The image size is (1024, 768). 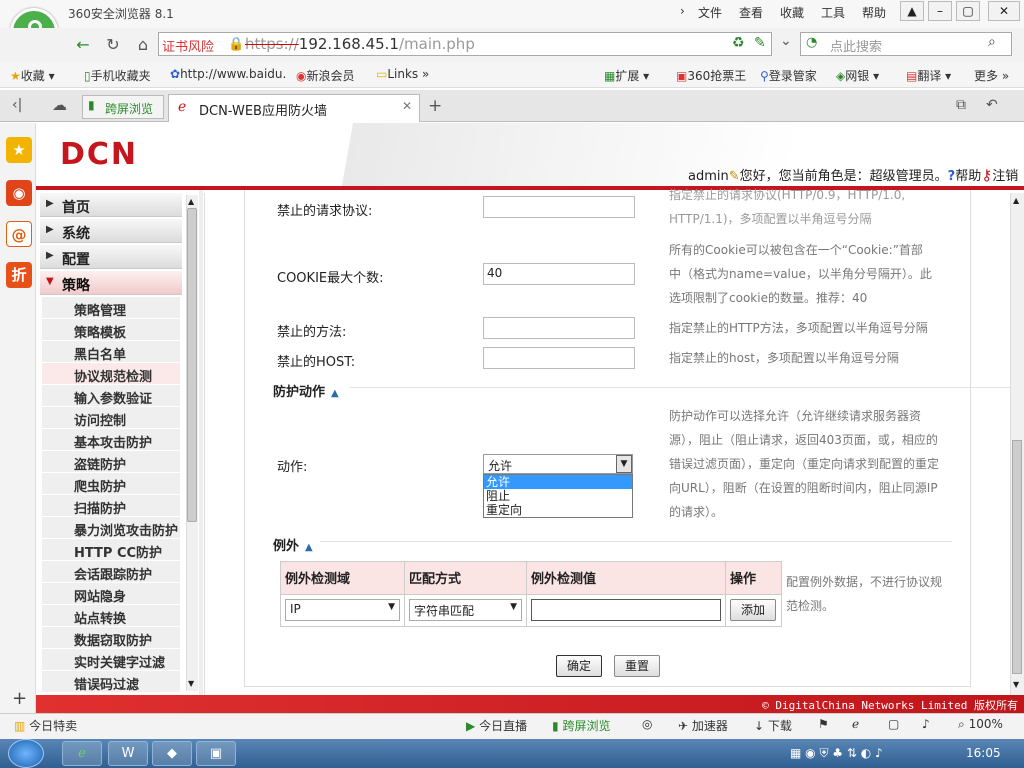 What do you see at coordinates (637, 666) in the screenshot?
I see `reset-button: 重置` at bounding box center [637, 666].